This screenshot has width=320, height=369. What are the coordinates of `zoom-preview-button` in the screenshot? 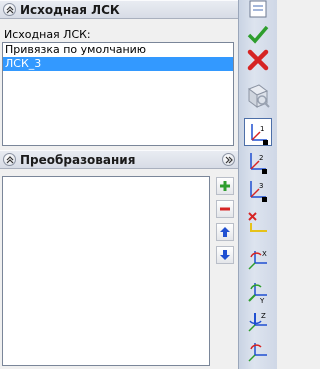 It's located at (258, 96).